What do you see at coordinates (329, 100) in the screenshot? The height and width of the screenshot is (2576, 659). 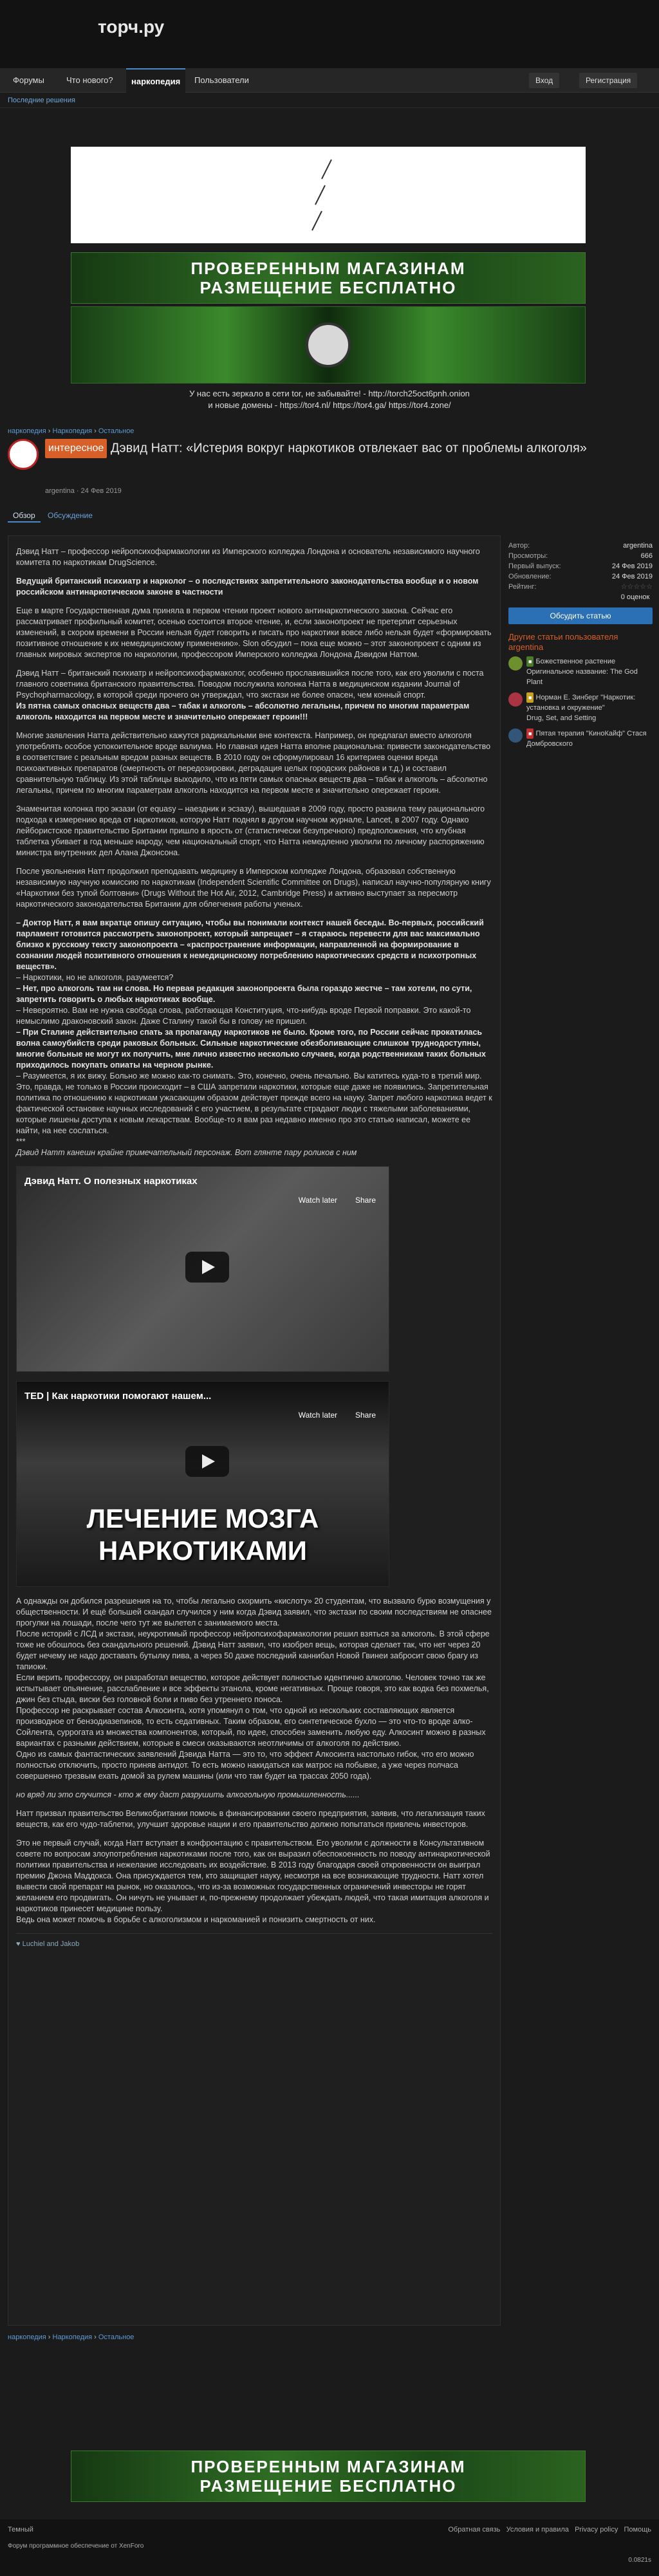 I see `subnav-latest: Последние решения` at bounding box center [329, 100].